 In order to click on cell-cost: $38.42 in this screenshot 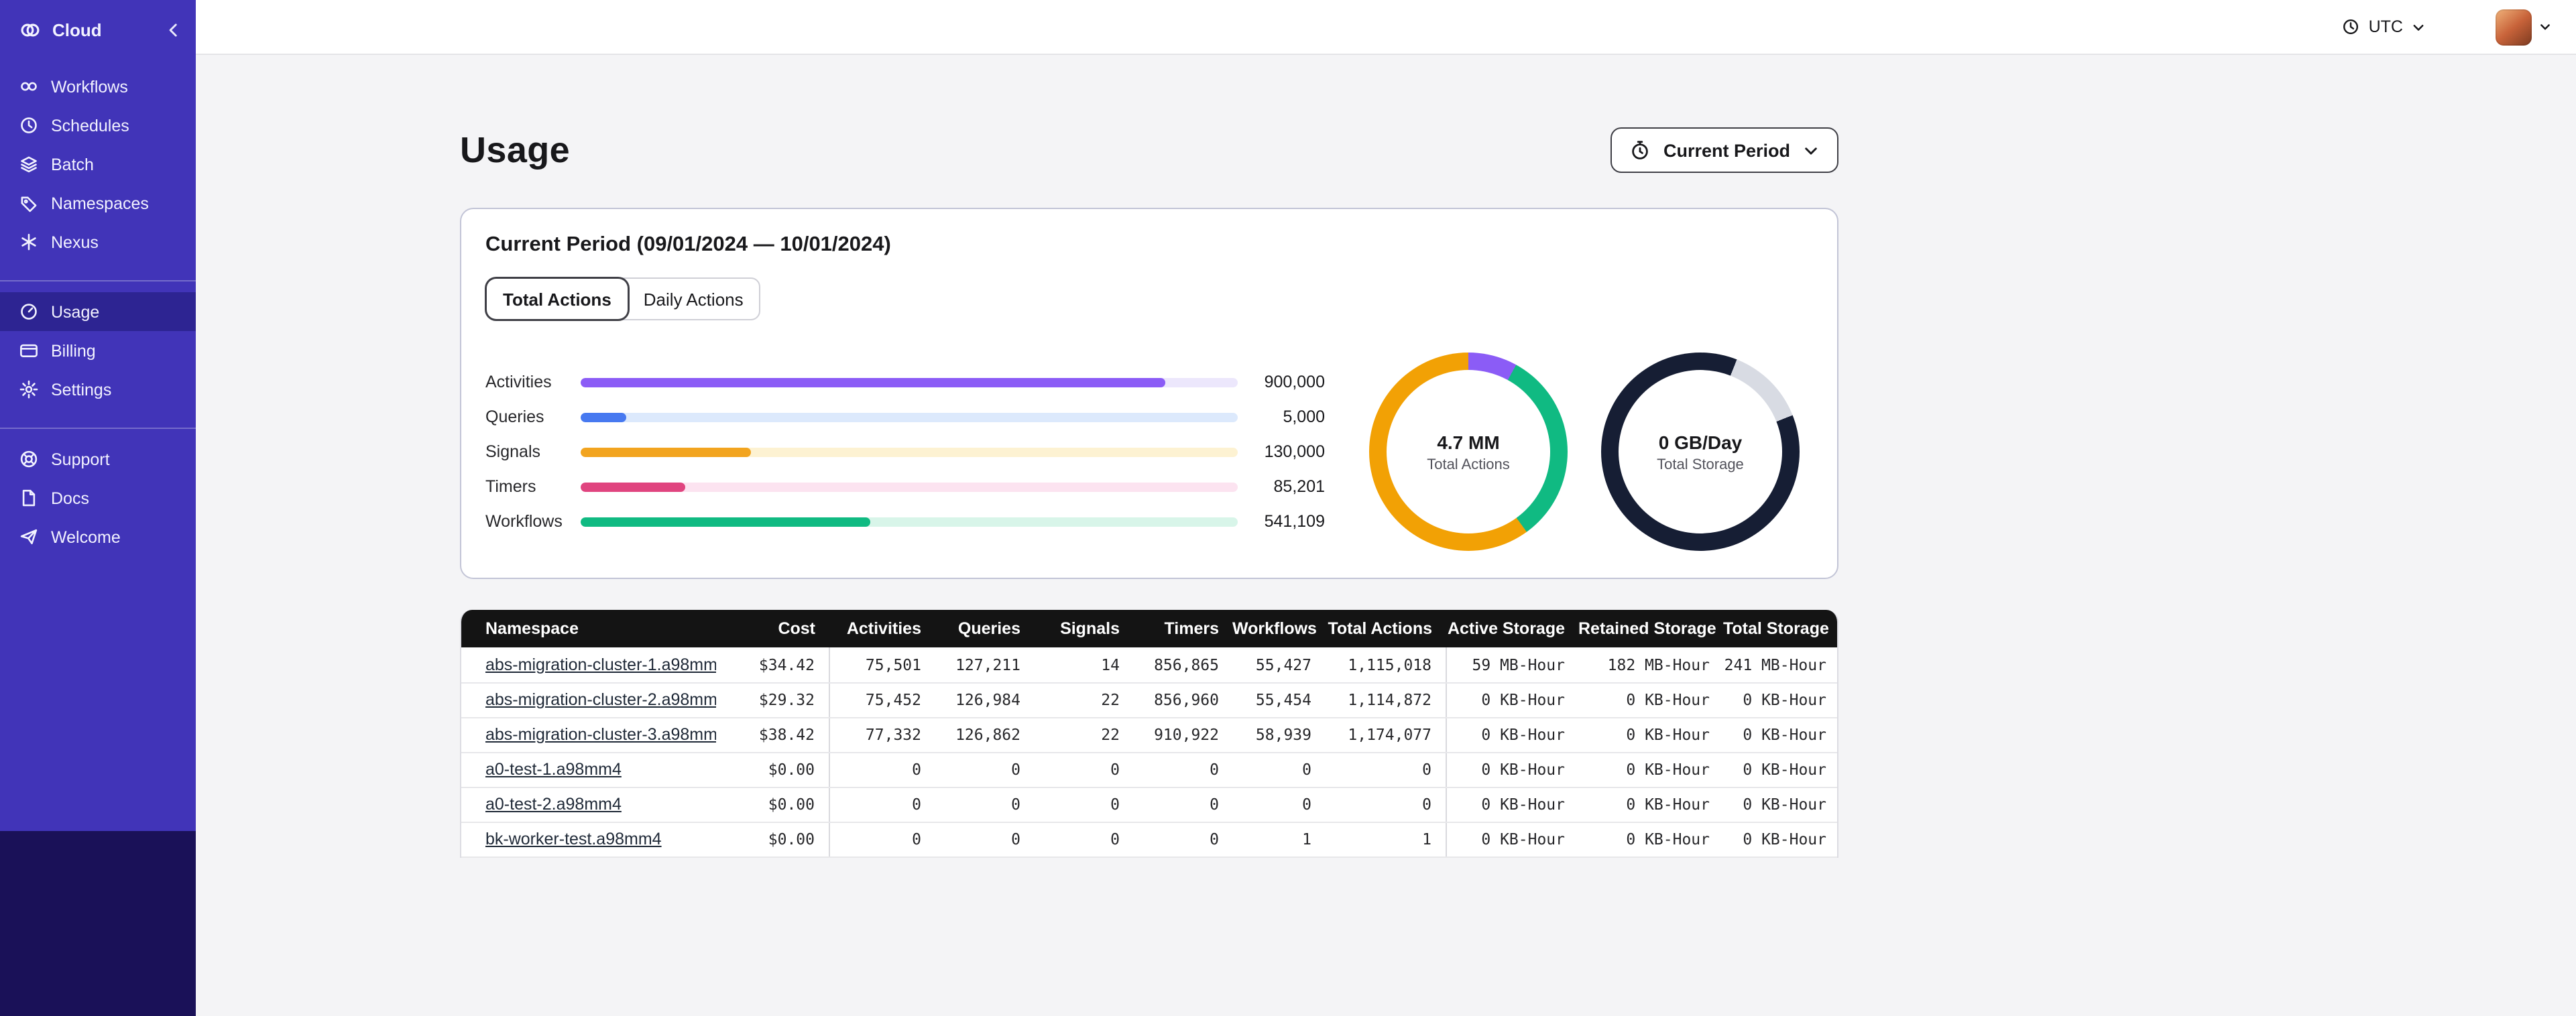, I will do `click(772, 735)`.